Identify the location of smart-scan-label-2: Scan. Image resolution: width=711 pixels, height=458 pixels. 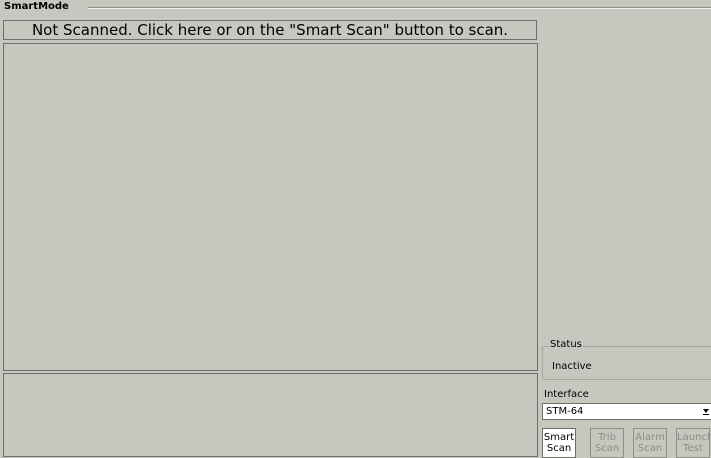
(559, 448).